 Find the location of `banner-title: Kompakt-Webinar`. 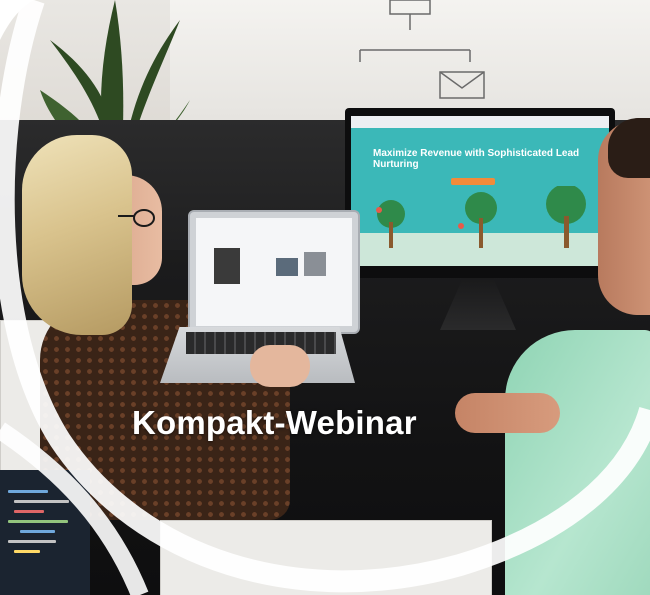

banner-title: Kompakt-Webinar is located at coordinates (274, 422).